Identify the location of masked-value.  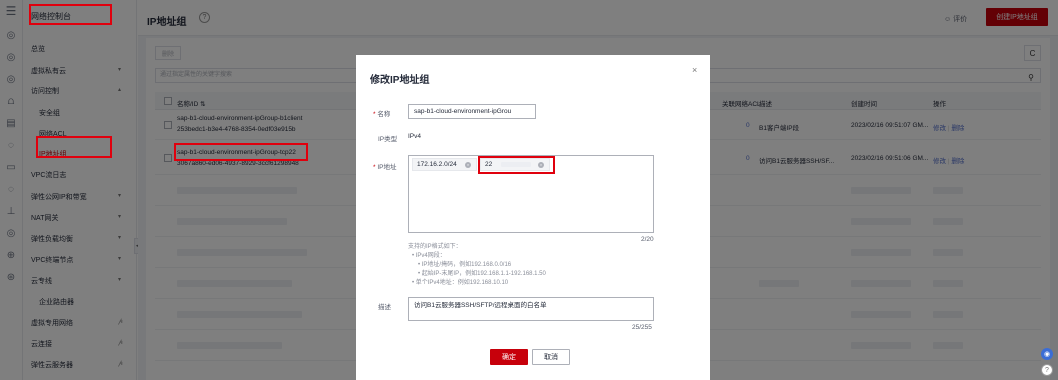
(516, 164).